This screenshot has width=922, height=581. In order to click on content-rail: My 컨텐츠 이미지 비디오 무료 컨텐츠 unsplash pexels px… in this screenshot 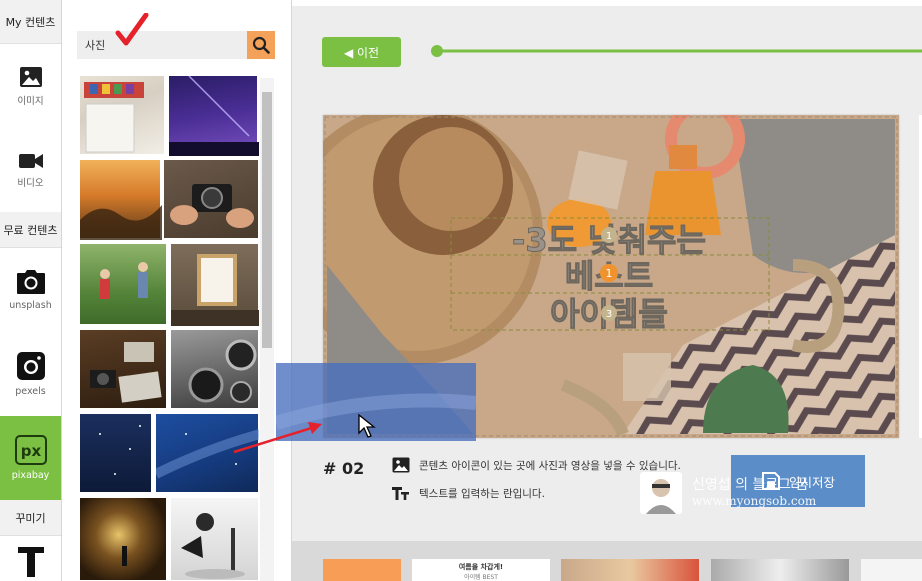, I will do `click(31, 290)`.